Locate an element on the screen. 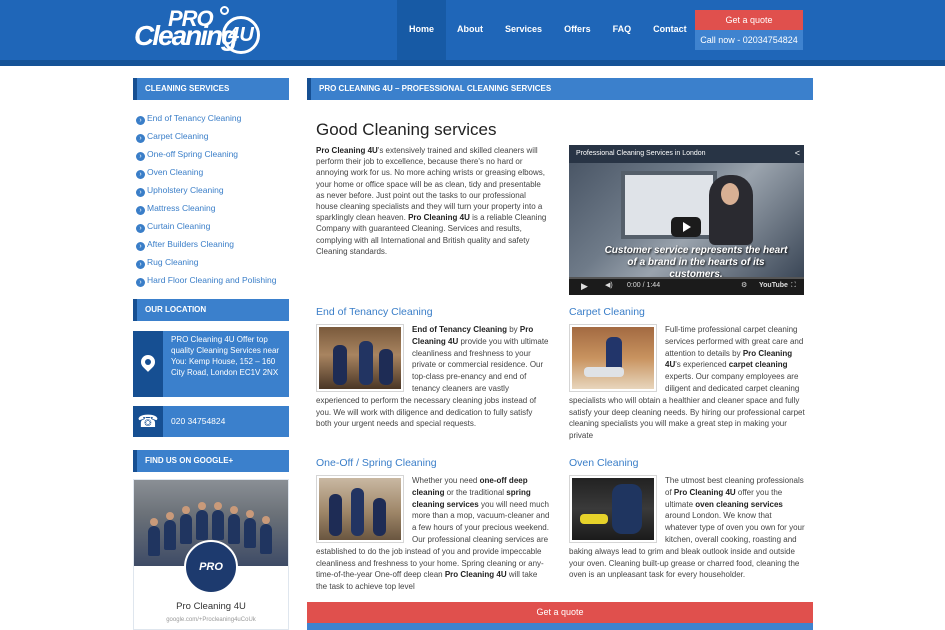 The height and width of the screenshot is (630, 945). nav-about: About is located at coordinates (470, 30).